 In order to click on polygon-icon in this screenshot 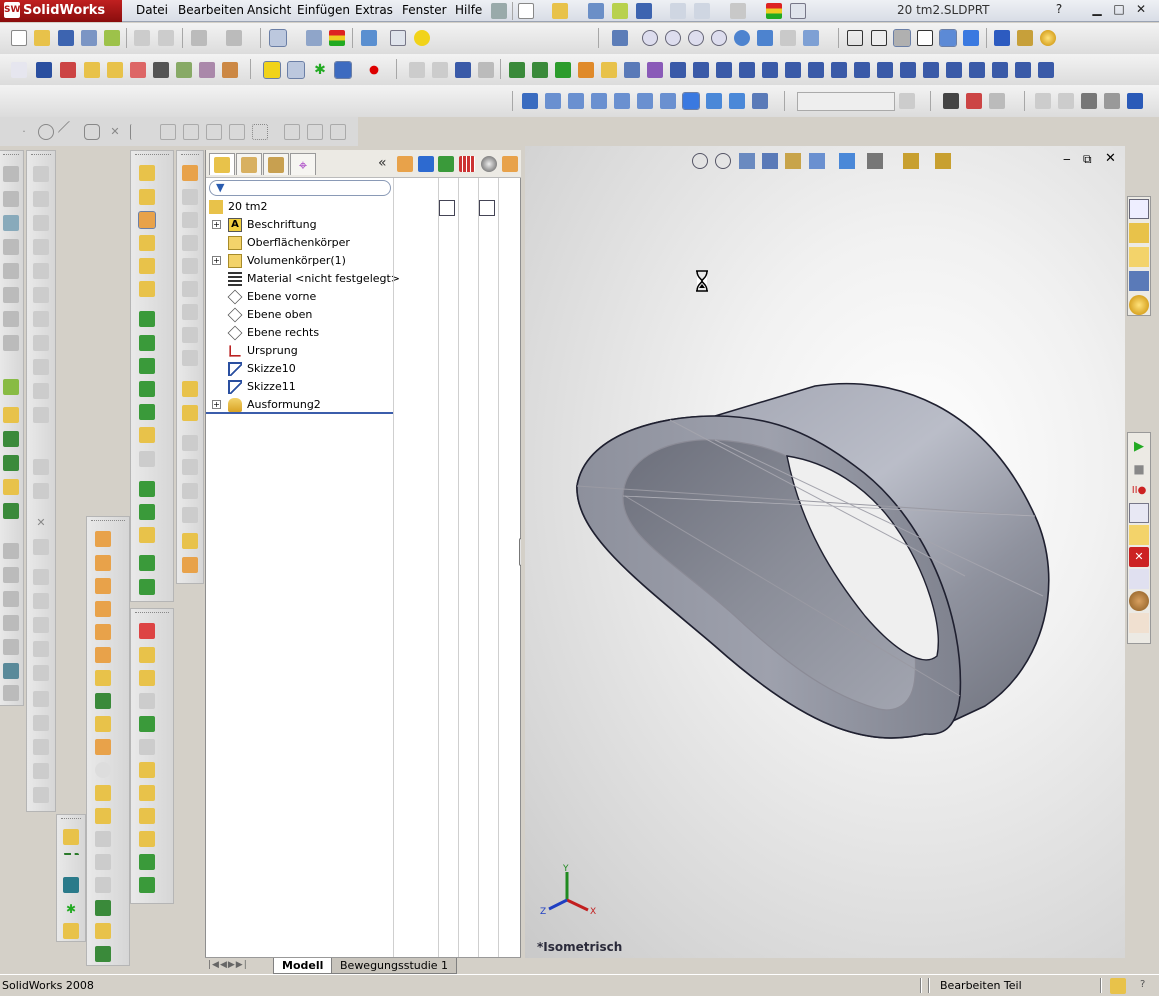, I will do `click(92, 132)`.